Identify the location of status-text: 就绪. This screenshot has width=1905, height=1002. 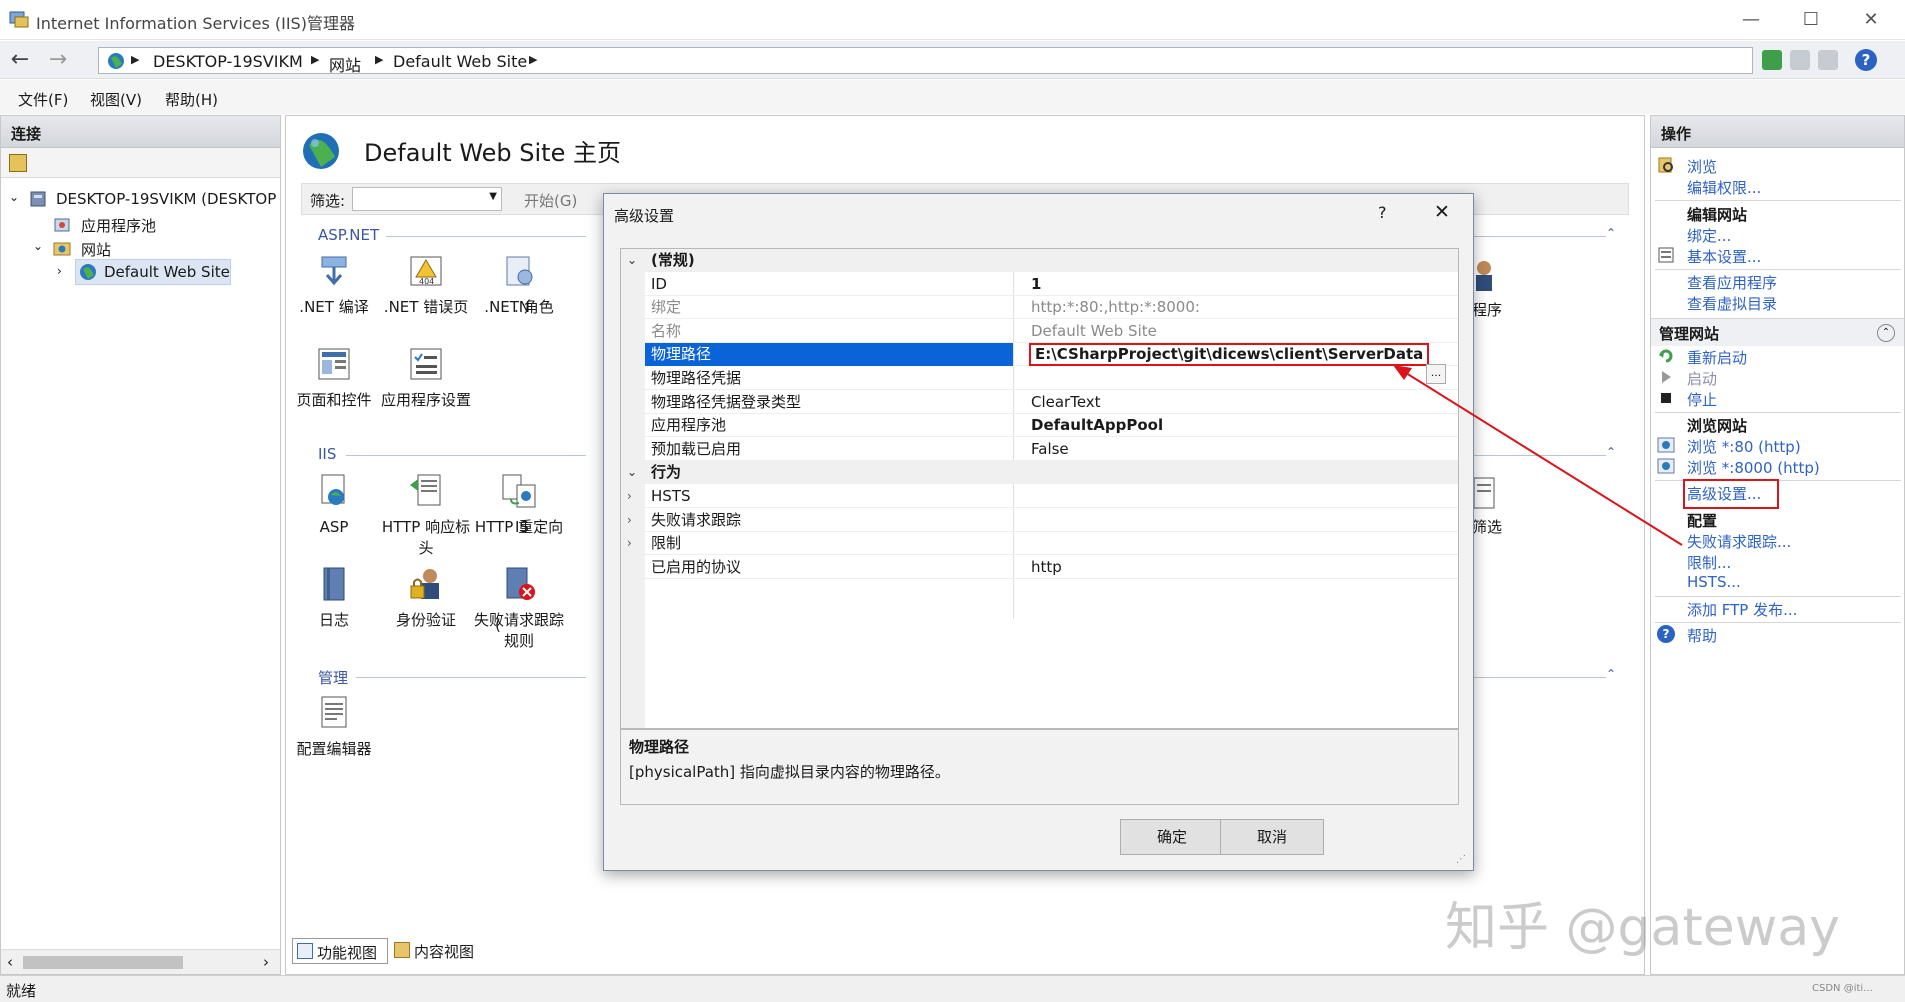
(21, 991).